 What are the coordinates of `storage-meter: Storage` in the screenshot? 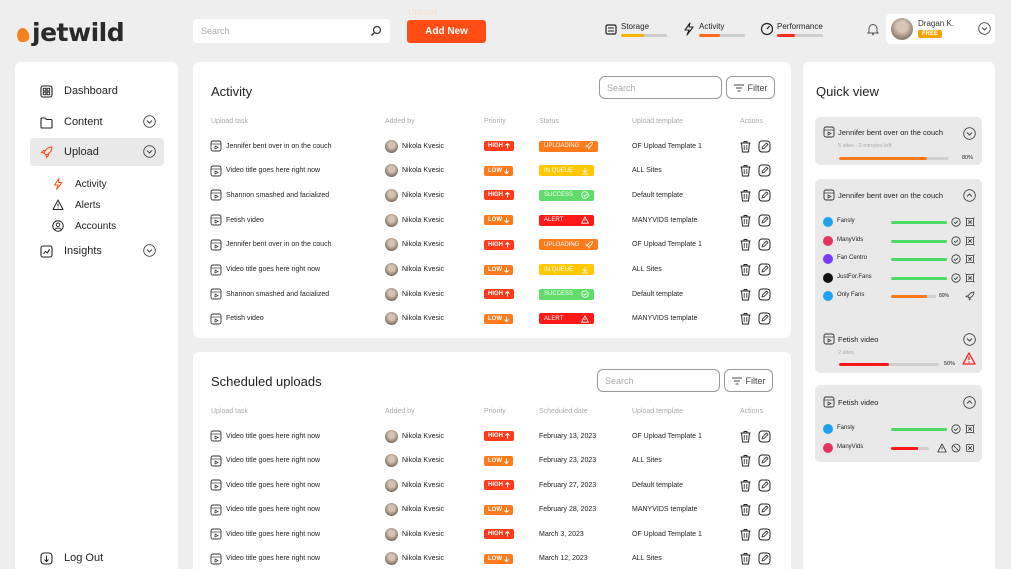 It's located at (635, 29).